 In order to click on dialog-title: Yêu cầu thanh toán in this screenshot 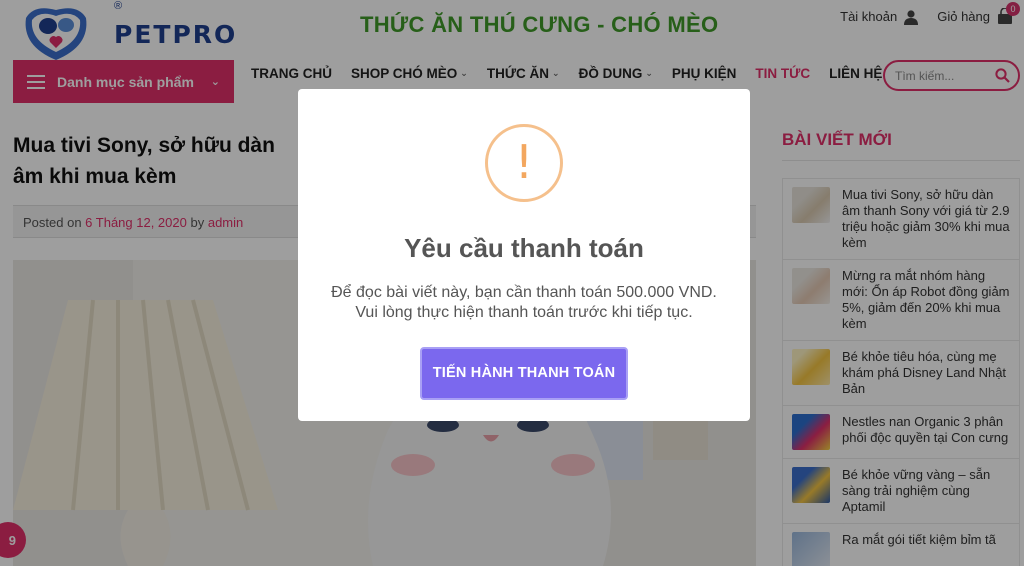, I will do `click(524, 248)`.